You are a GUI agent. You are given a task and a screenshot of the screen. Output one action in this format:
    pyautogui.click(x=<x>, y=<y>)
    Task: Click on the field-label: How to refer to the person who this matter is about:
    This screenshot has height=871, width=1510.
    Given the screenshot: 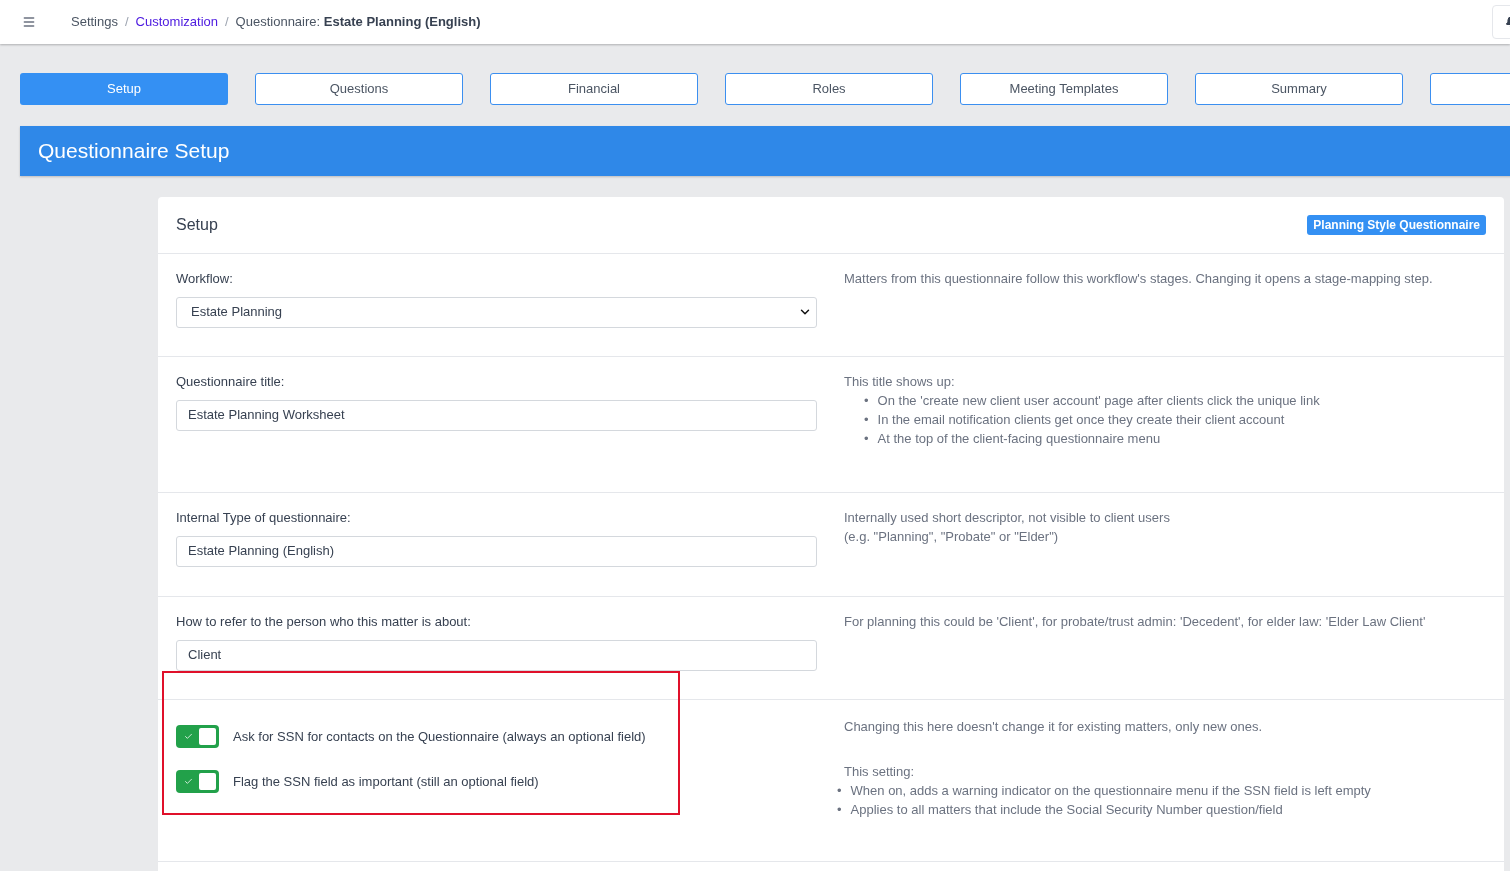 What is the action you would take?
    pyautogui.click(x=324, y=622)
    